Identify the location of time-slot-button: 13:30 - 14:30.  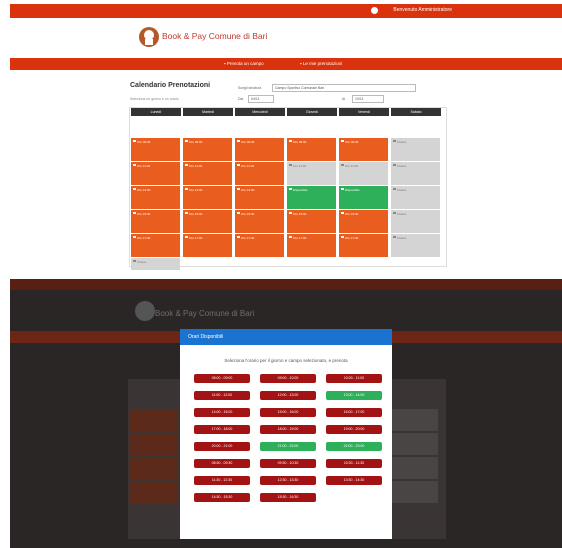
(354, 480).